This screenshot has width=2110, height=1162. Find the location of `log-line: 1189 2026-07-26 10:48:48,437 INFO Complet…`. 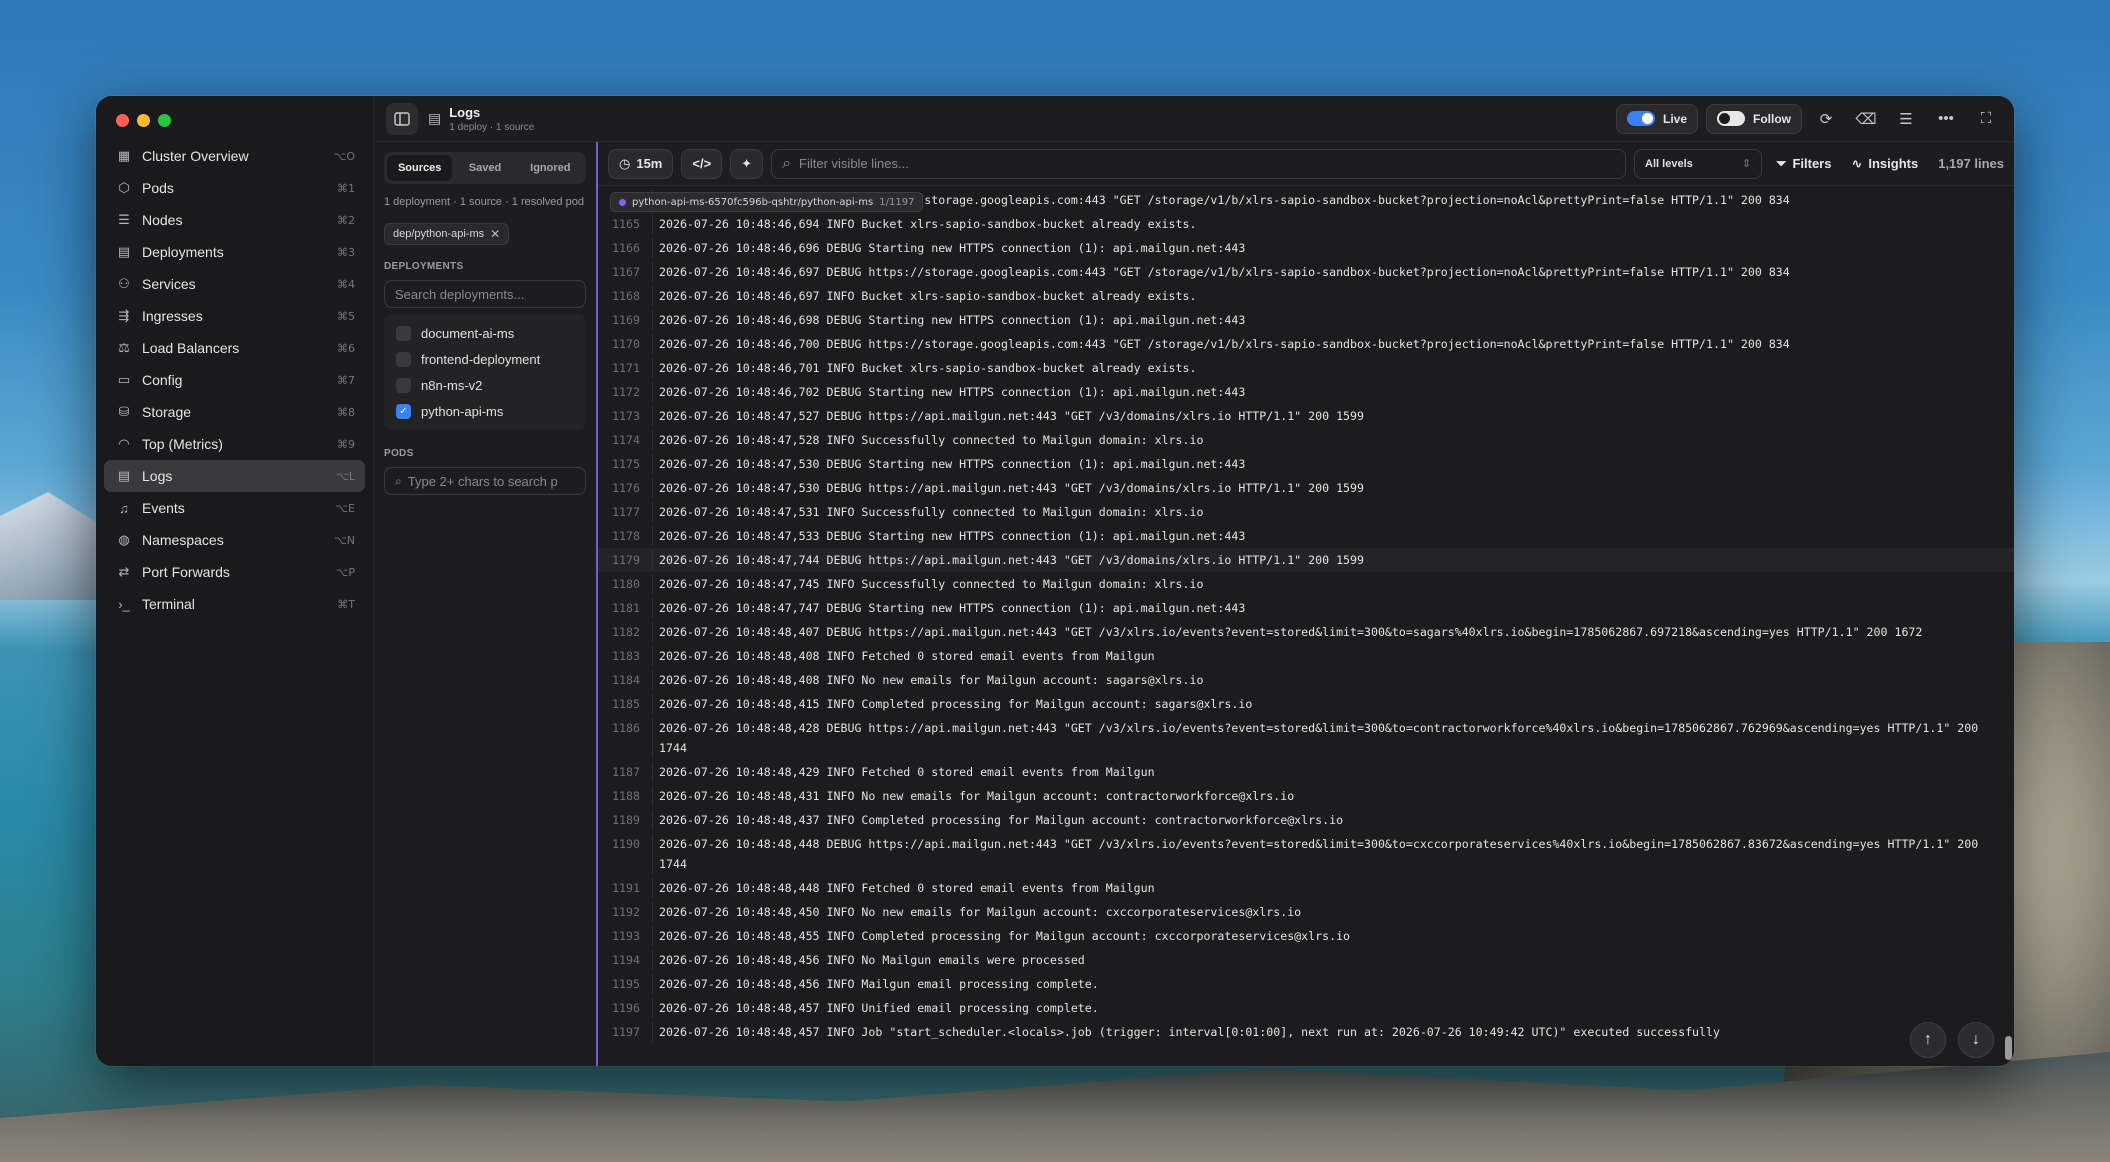

log-line: 1189 2026-07-26 10:48:48,437 INFO Complet… is located at coordinates (1306, 820).